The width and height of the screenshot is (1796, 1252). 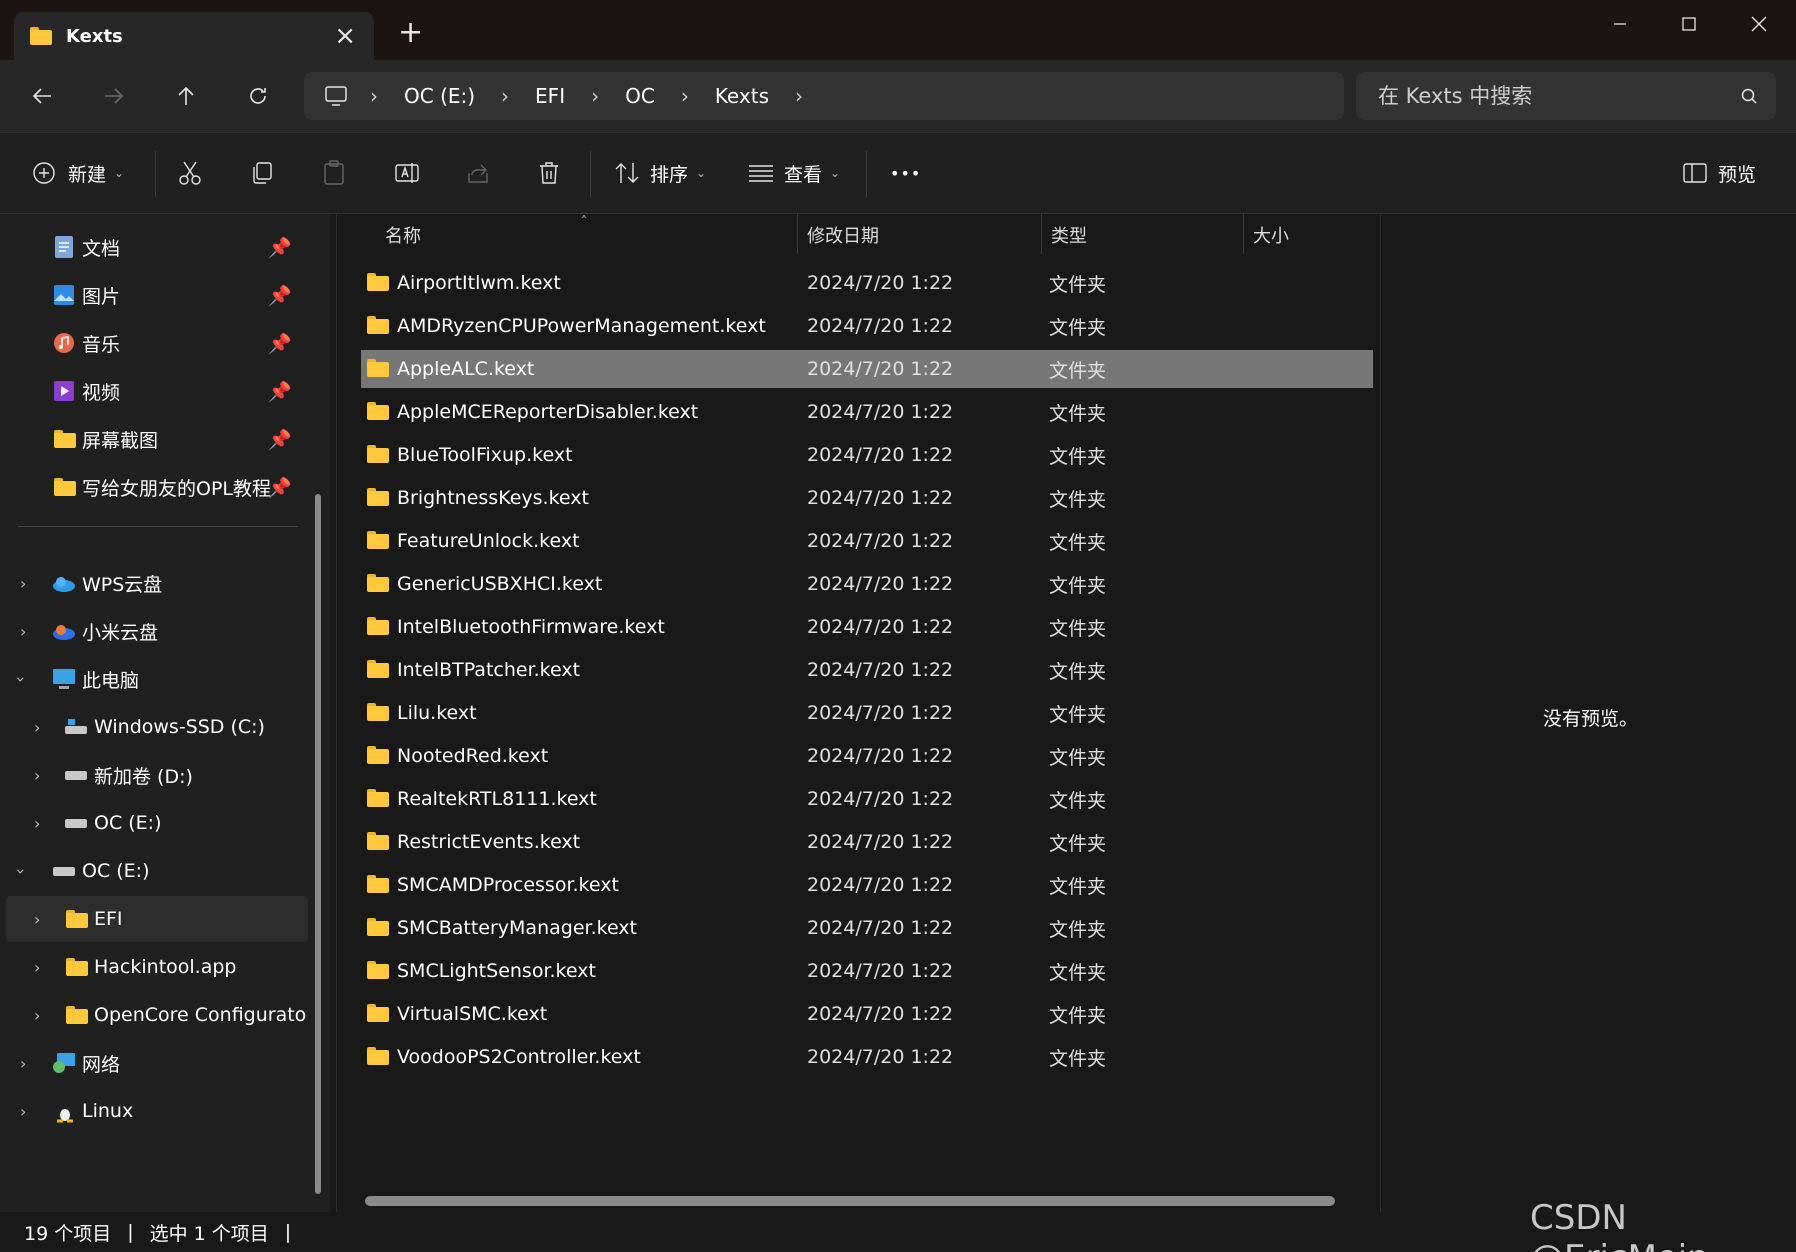 I want to click on new-tab-button: +, so click(x=410, y=33).